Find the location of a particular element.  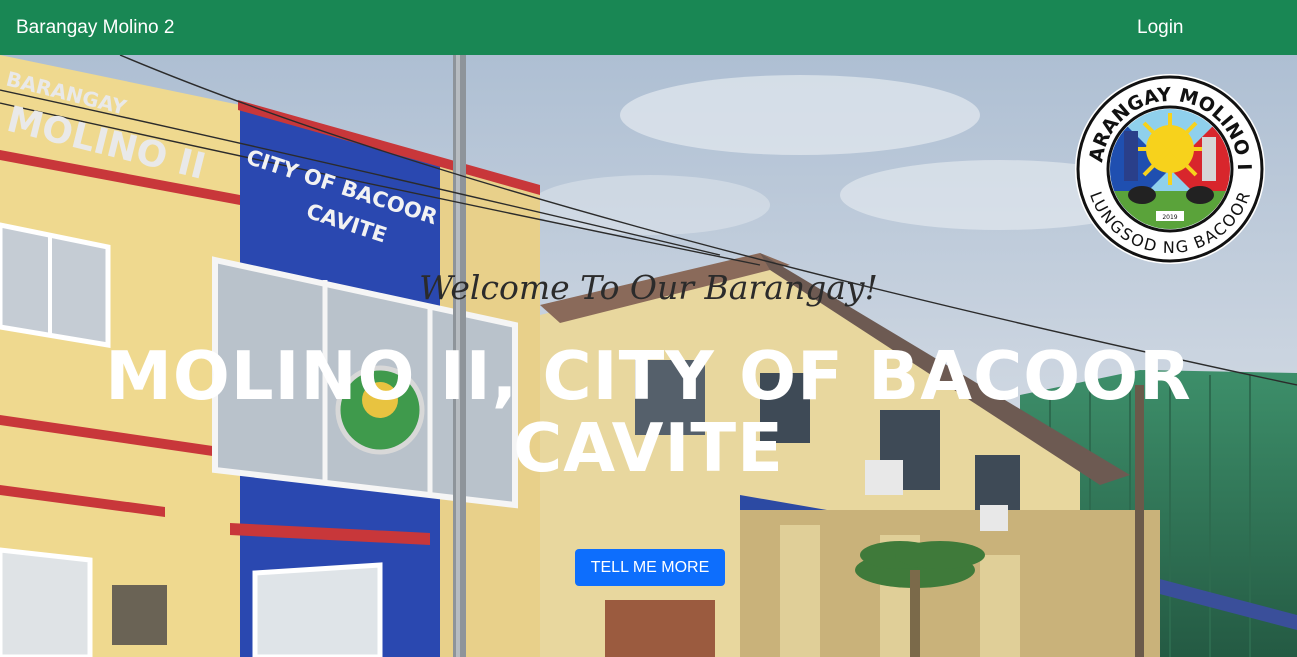

welcome-text: Welcome To Our Barangay! is located at coordinates (648, 287).